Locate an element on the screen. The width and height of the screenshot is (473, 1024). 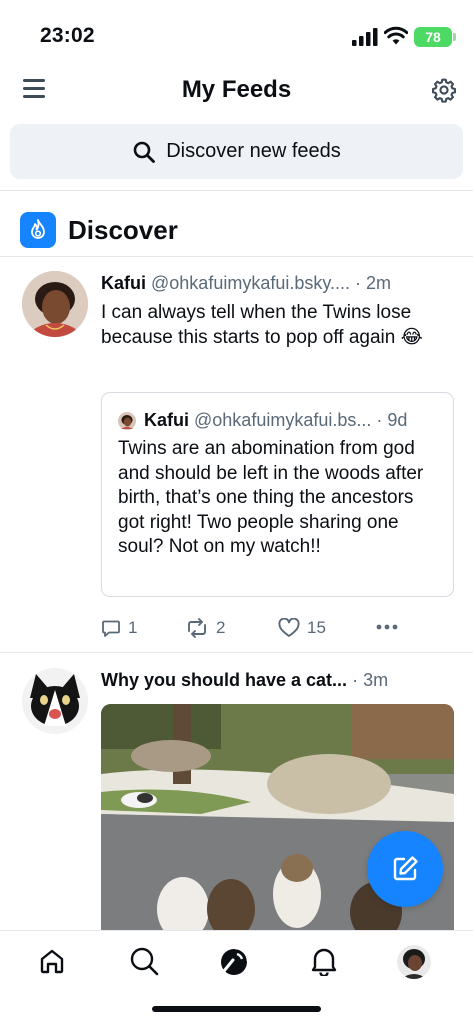
compose-icon is located at coordinates (405, 868).